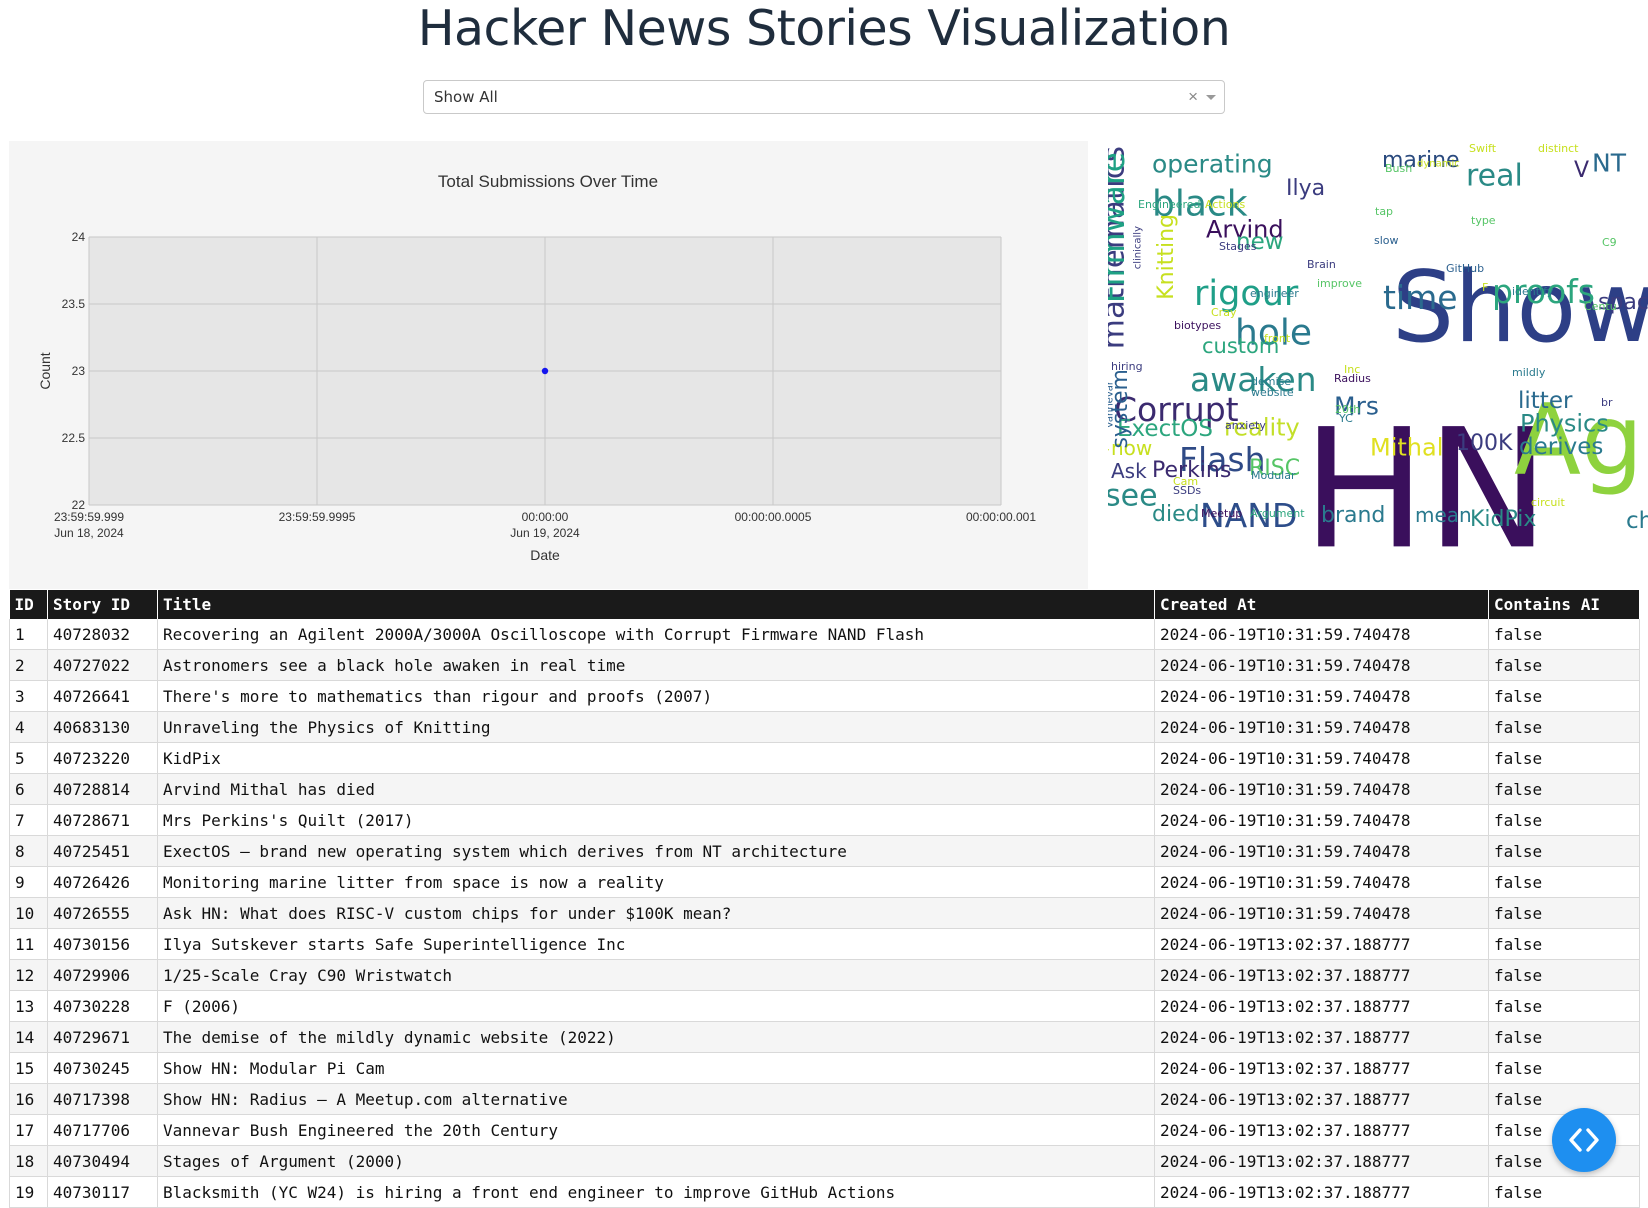 The image size is (1648, 1208). Describe the element at coordinates (545, 555) in the screenshot. I see `x-axis-label: Date` at that location.